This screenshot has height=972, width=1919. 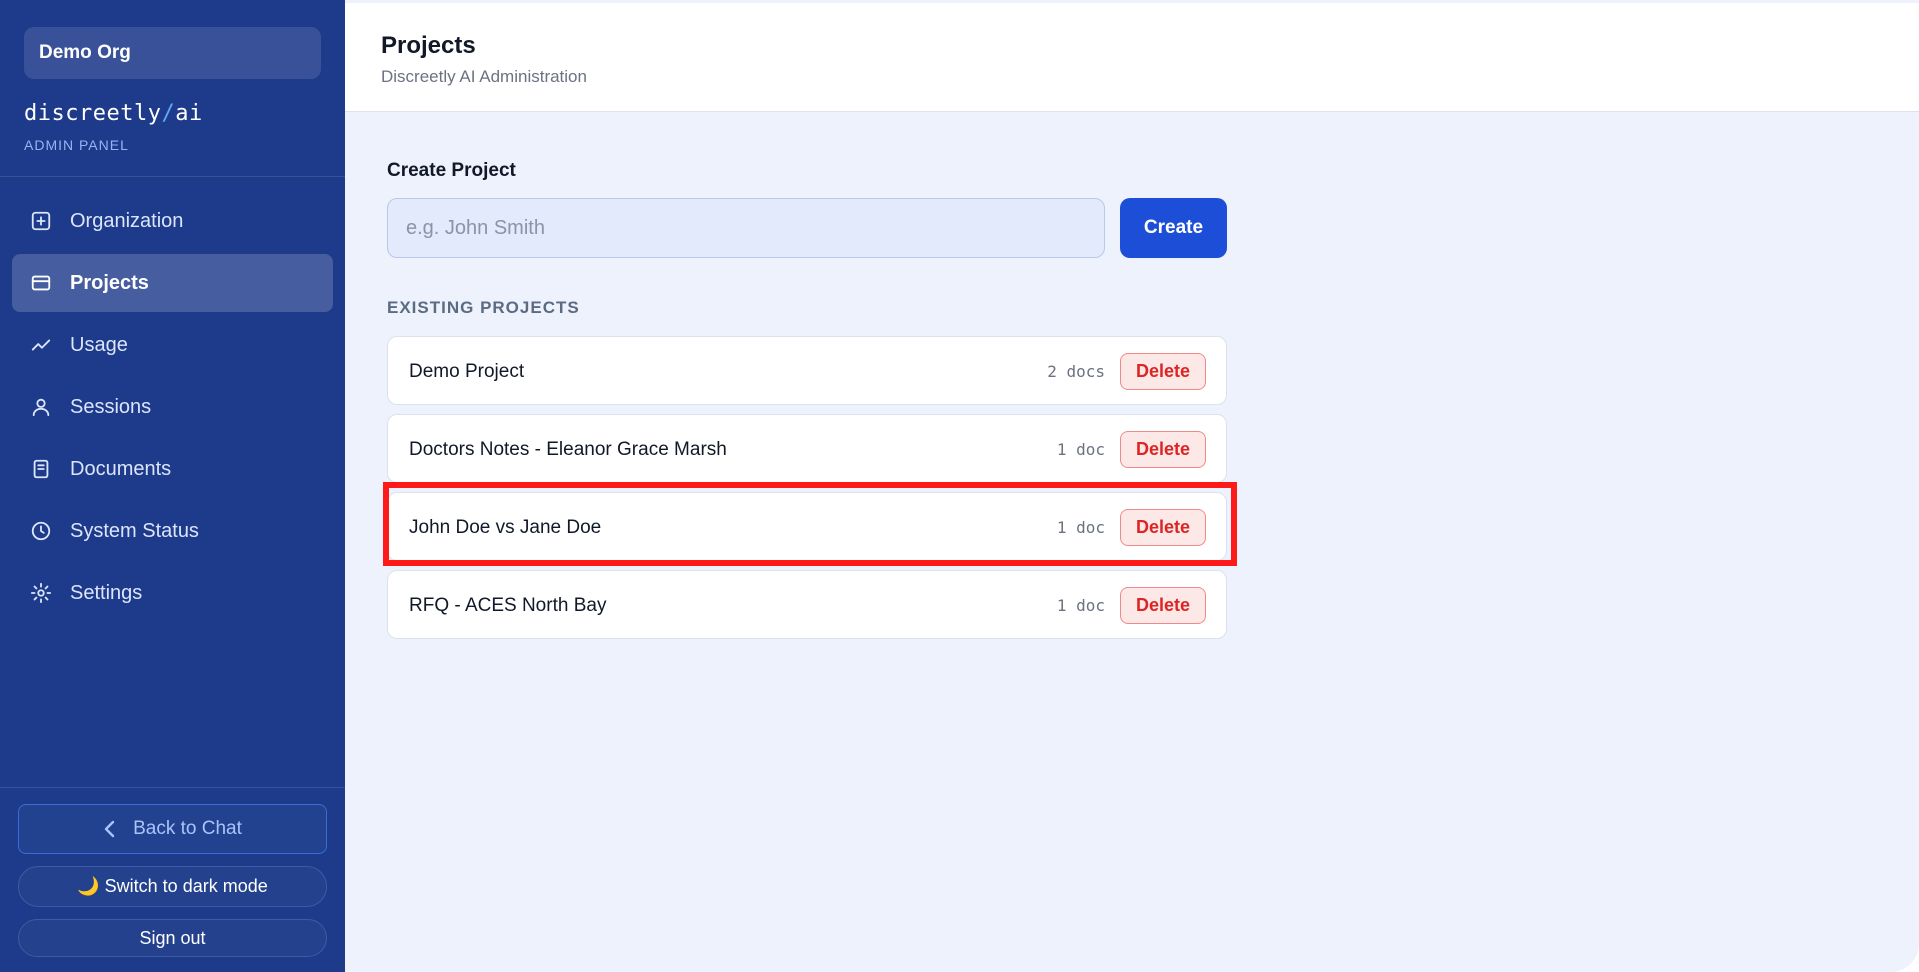 I want to click on back-to-chat-label: Back to Chat, so click(x=187, y=828).